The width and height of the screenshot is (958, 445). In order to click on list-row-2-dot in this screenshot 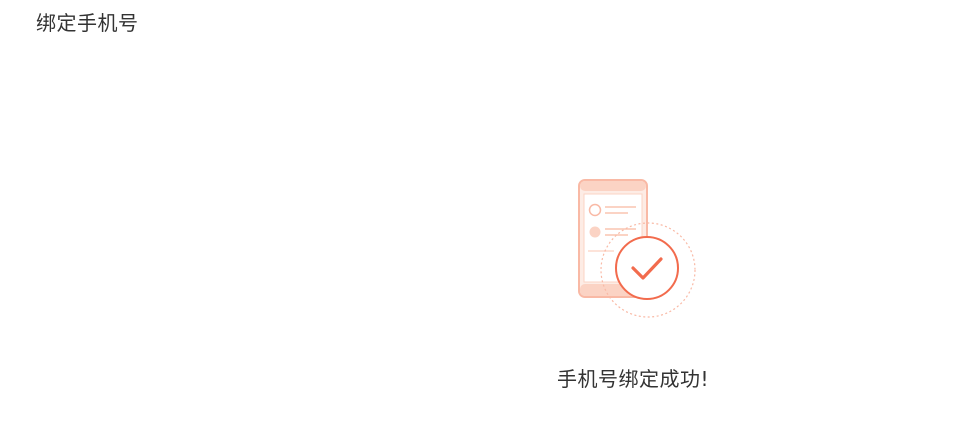, I will do `click(595, 232)`.